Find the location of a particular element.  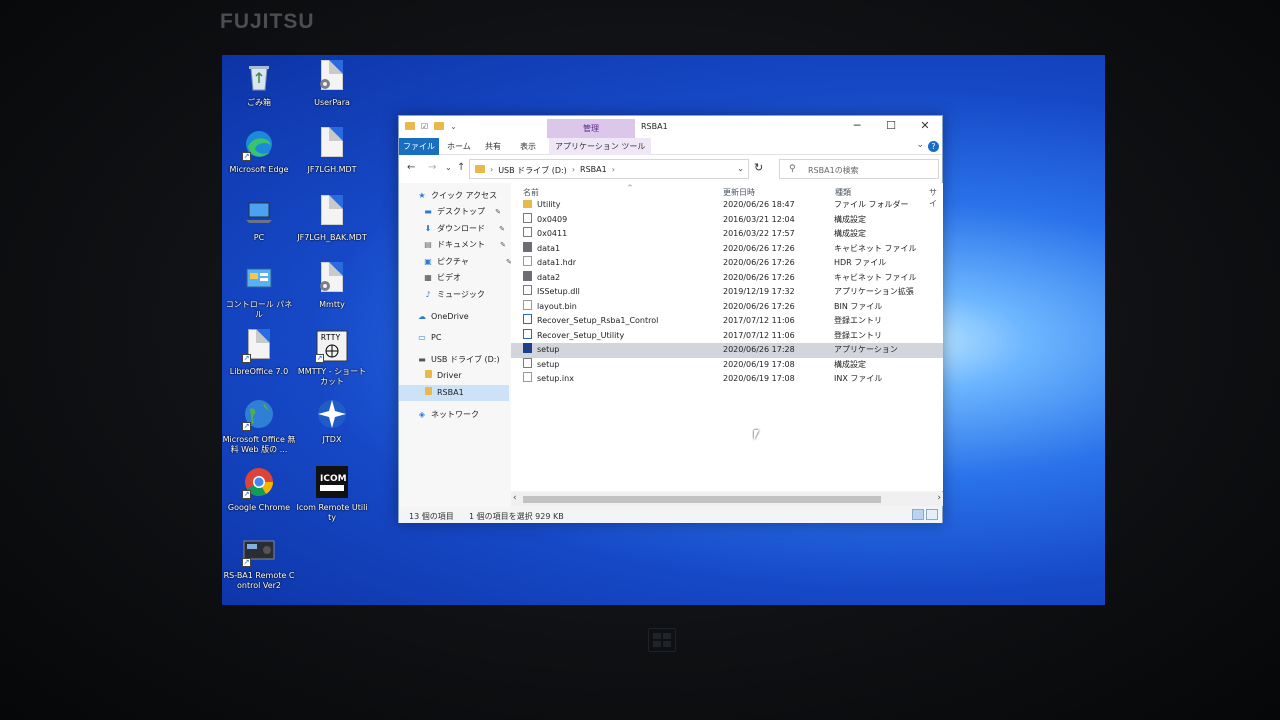

desktop-icon-pc: PC is located at coordinates (259, 219).